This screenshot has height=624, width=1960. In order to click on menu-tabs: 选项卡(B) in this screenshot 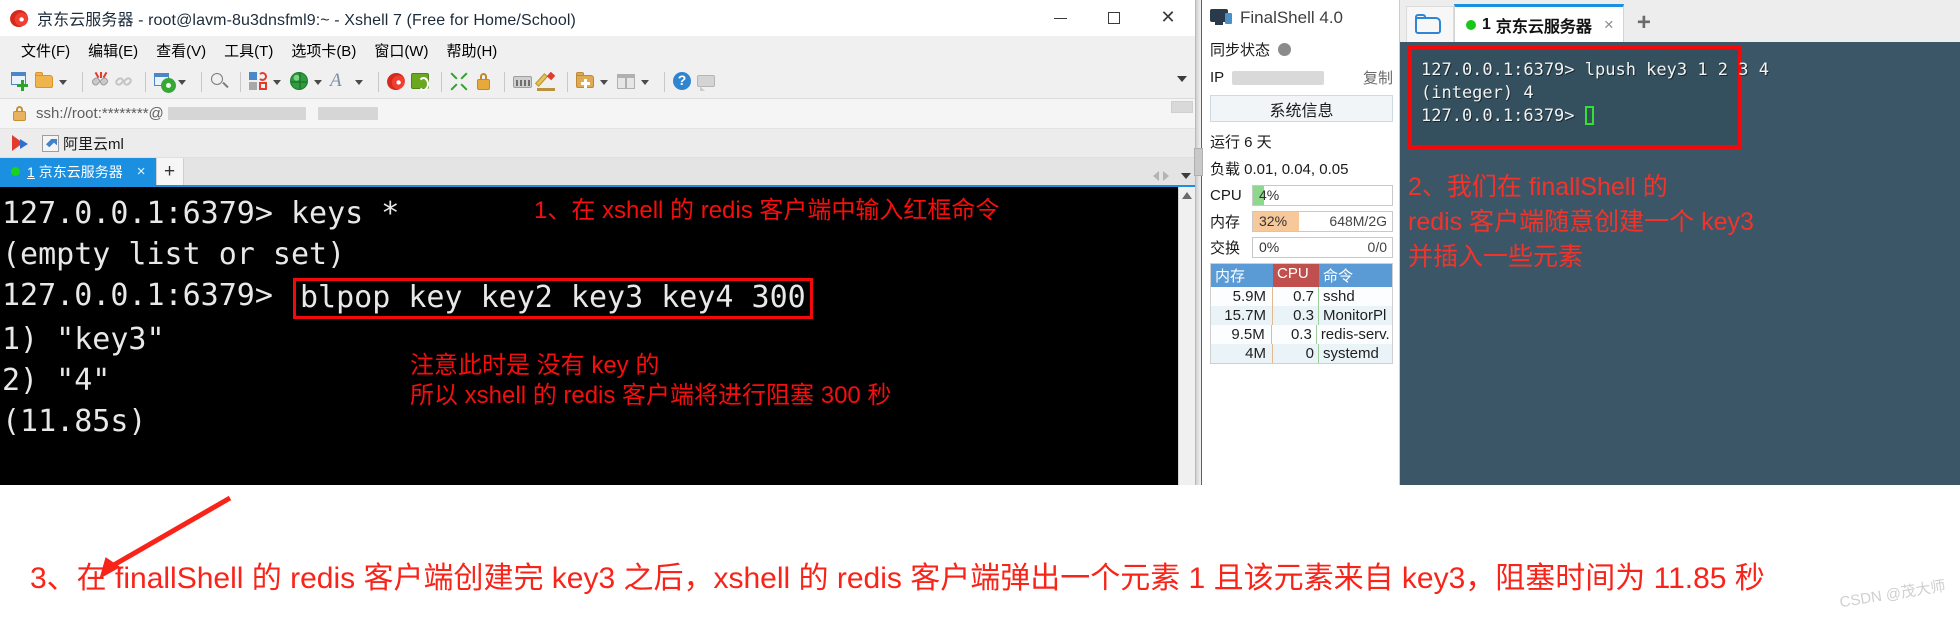, I will do `click(323, 50)`.